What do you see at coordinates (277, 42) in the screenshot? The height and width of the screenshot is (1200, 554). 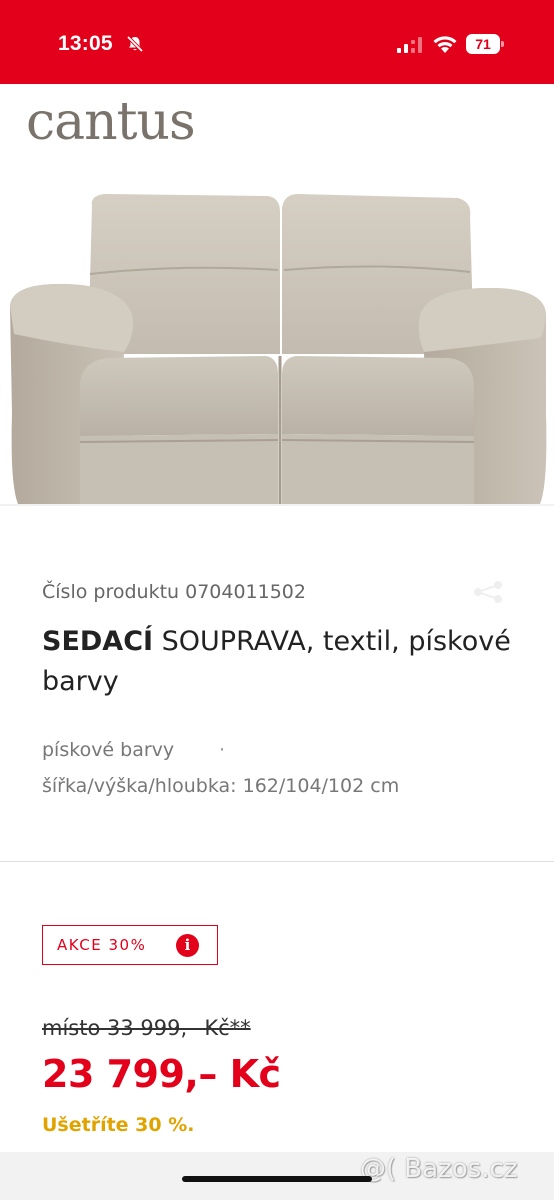 I see `status-bar: 13:05 71` at bounding box center [277, 42].